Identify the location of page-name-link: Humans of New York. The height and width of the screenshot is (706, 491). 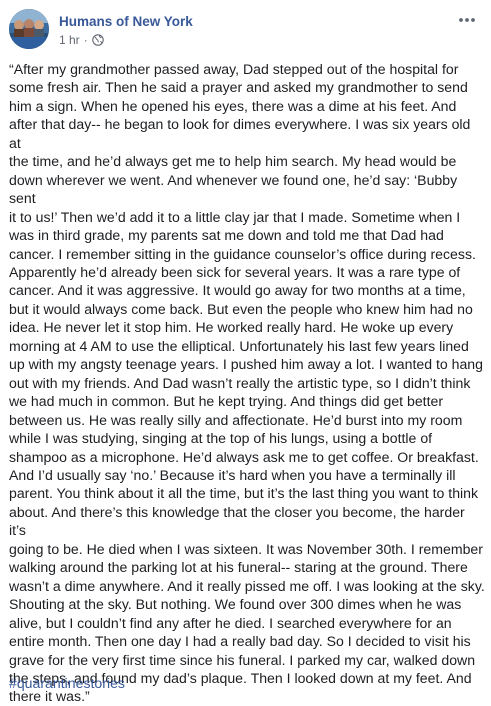
(126, 21).